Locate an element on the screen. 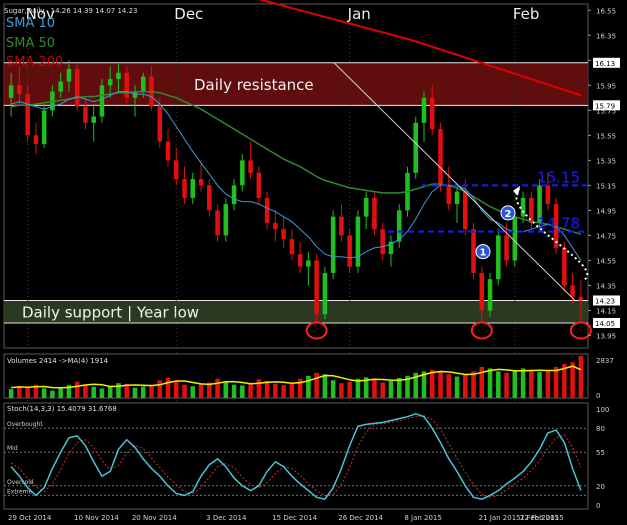 The image size is (627, 525). x-tick-label: 21 Jan 2015 is located at coordinates (500, 518).